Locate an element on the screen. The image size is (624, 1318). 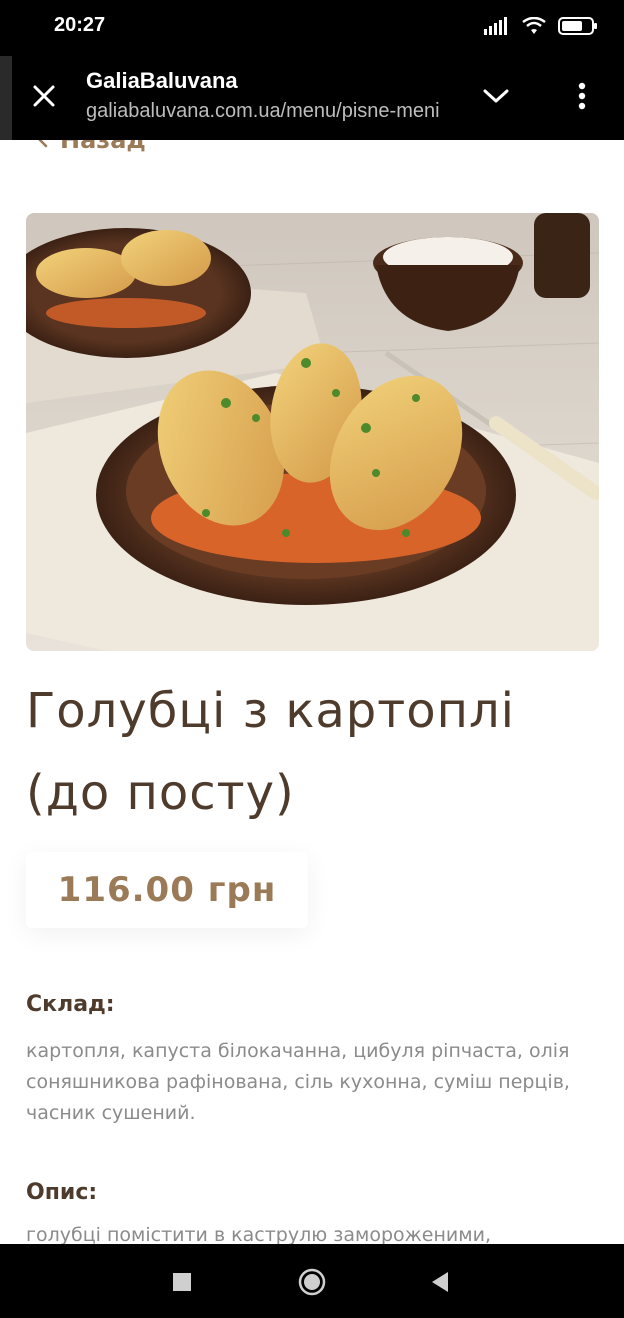
recents-button is located at coordinates (182, 1284).